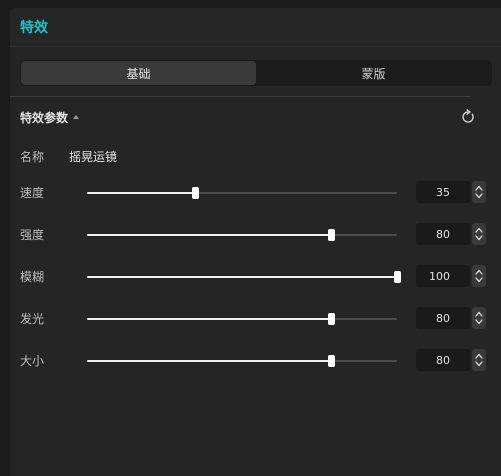 This screenshot has width=501, height=476. I want to click on speed-slider-fill, so click(141, 193).